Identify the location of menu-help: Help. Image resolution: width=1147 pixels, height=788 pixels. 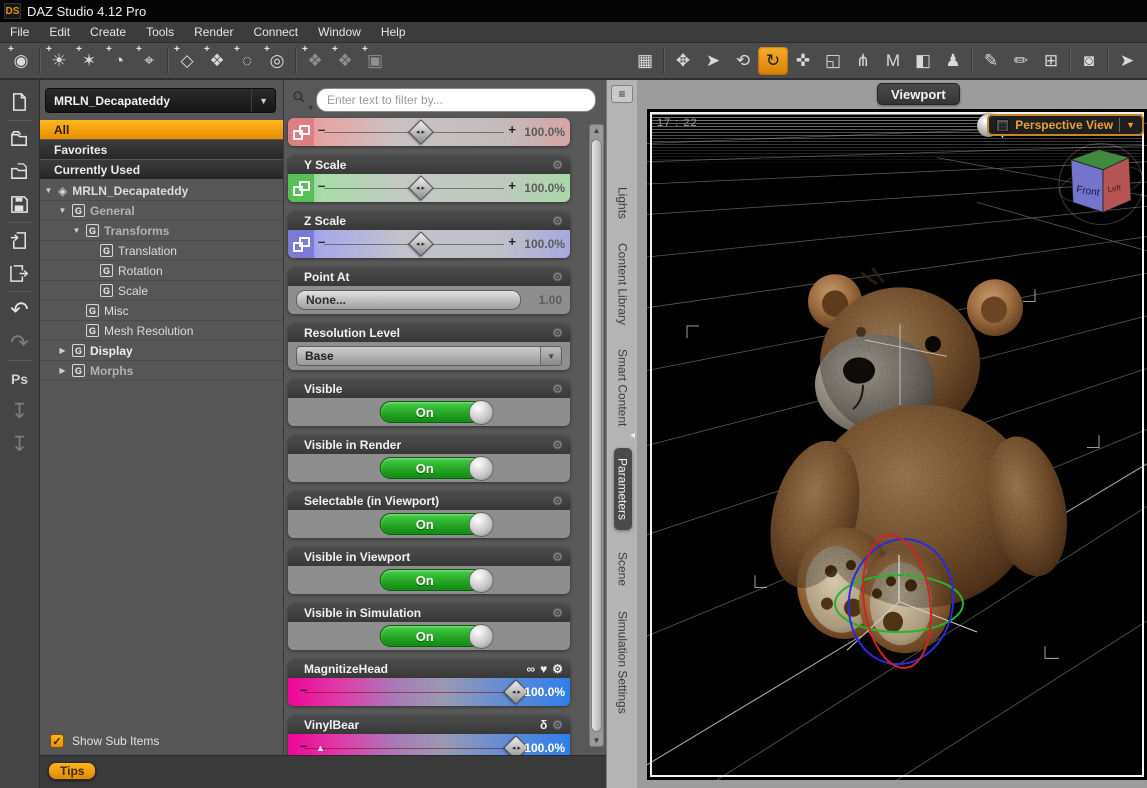
(393, 32).